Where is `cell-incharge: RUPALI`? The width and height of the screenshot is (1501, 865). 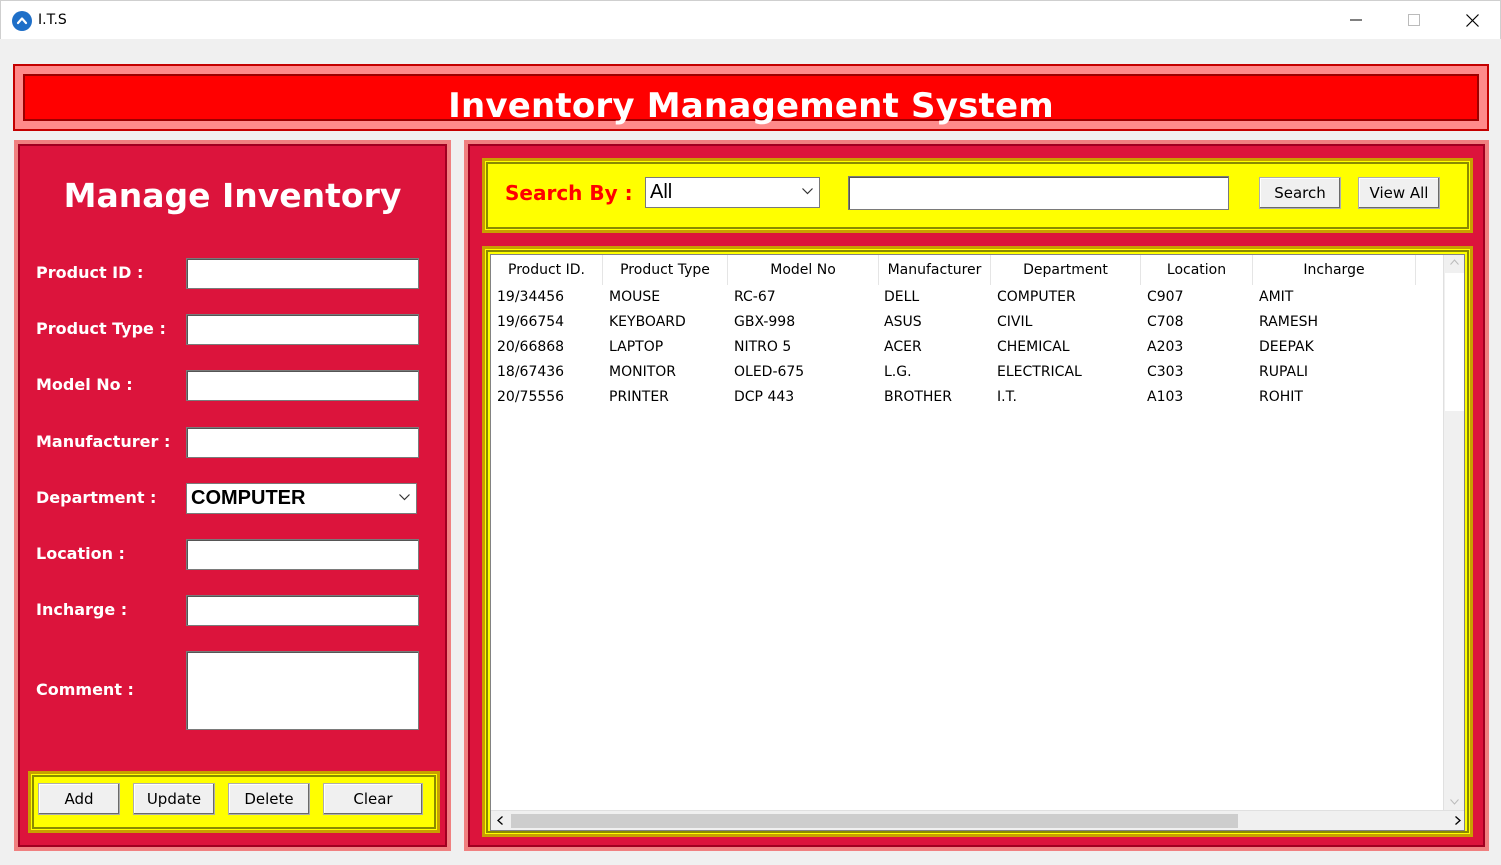 cell-incharge: RUPALI is located at coordinates (1284, 372).